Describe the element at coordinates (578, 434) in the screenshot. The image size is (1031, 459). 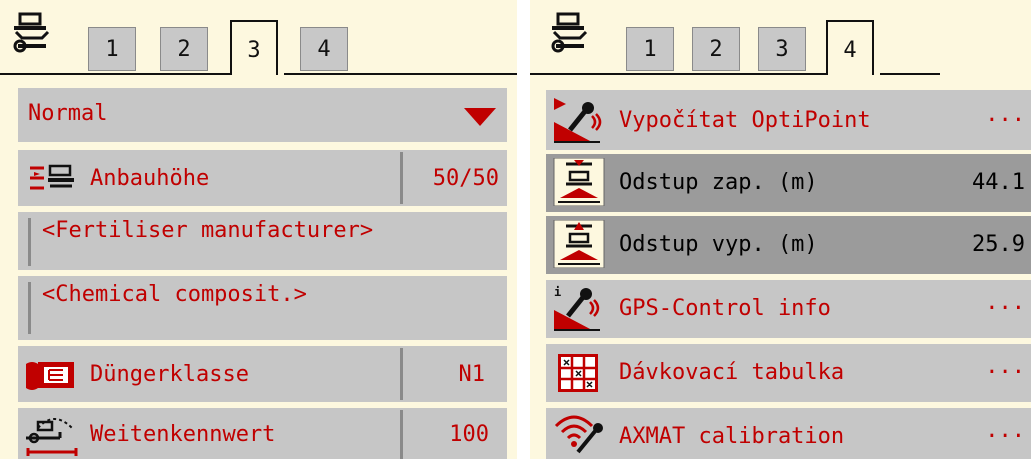
I see `axmat-wifi-icon` at that location.